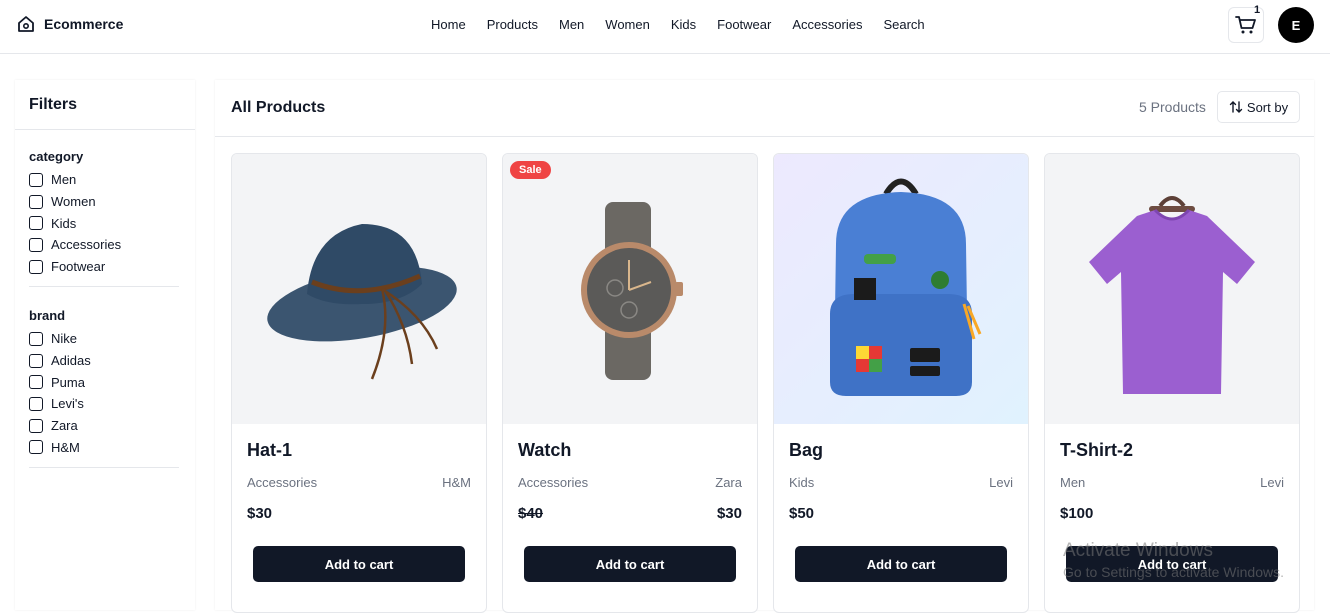 This screenshot has width=1330, height=613. I want to click on product-category: Kids, so click(802, 482).